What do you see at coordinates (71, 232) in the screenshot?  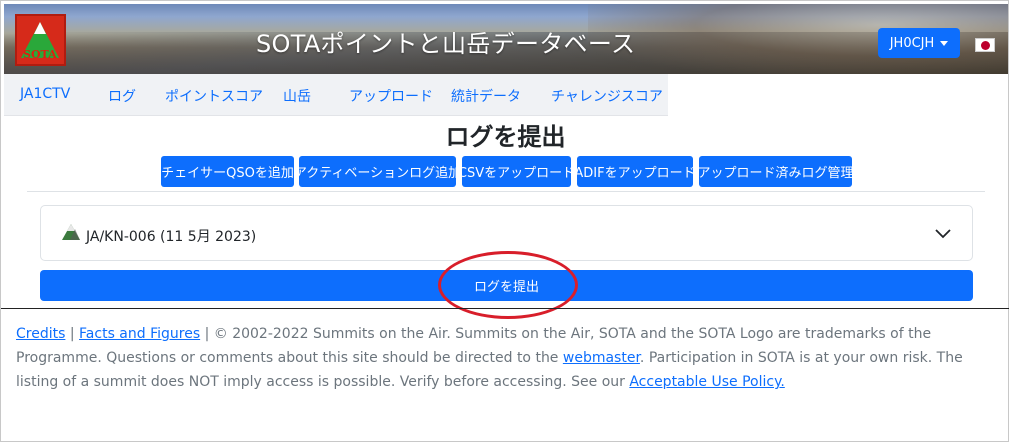 I see `mountain-icon` at bounding box center [71, 232].